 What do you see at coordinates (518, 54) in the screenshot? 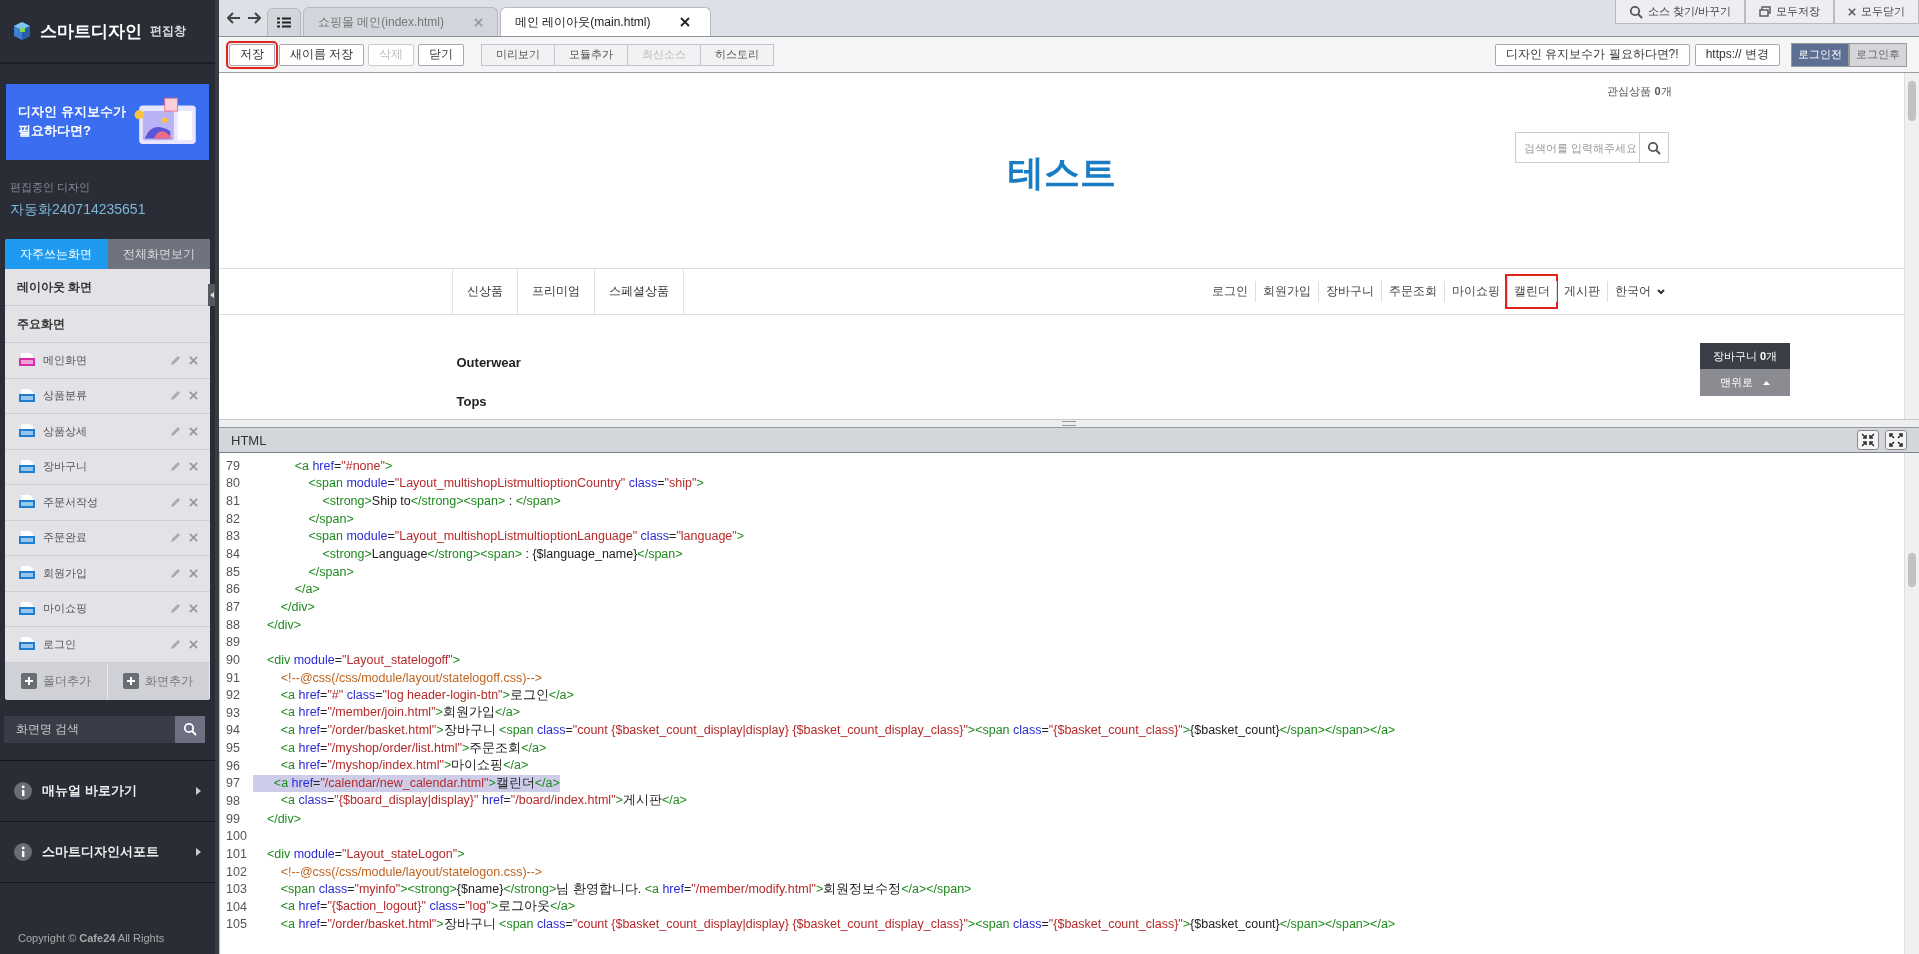
I see `toolbar-button: 미리보기` at bounding box center [518, 54].